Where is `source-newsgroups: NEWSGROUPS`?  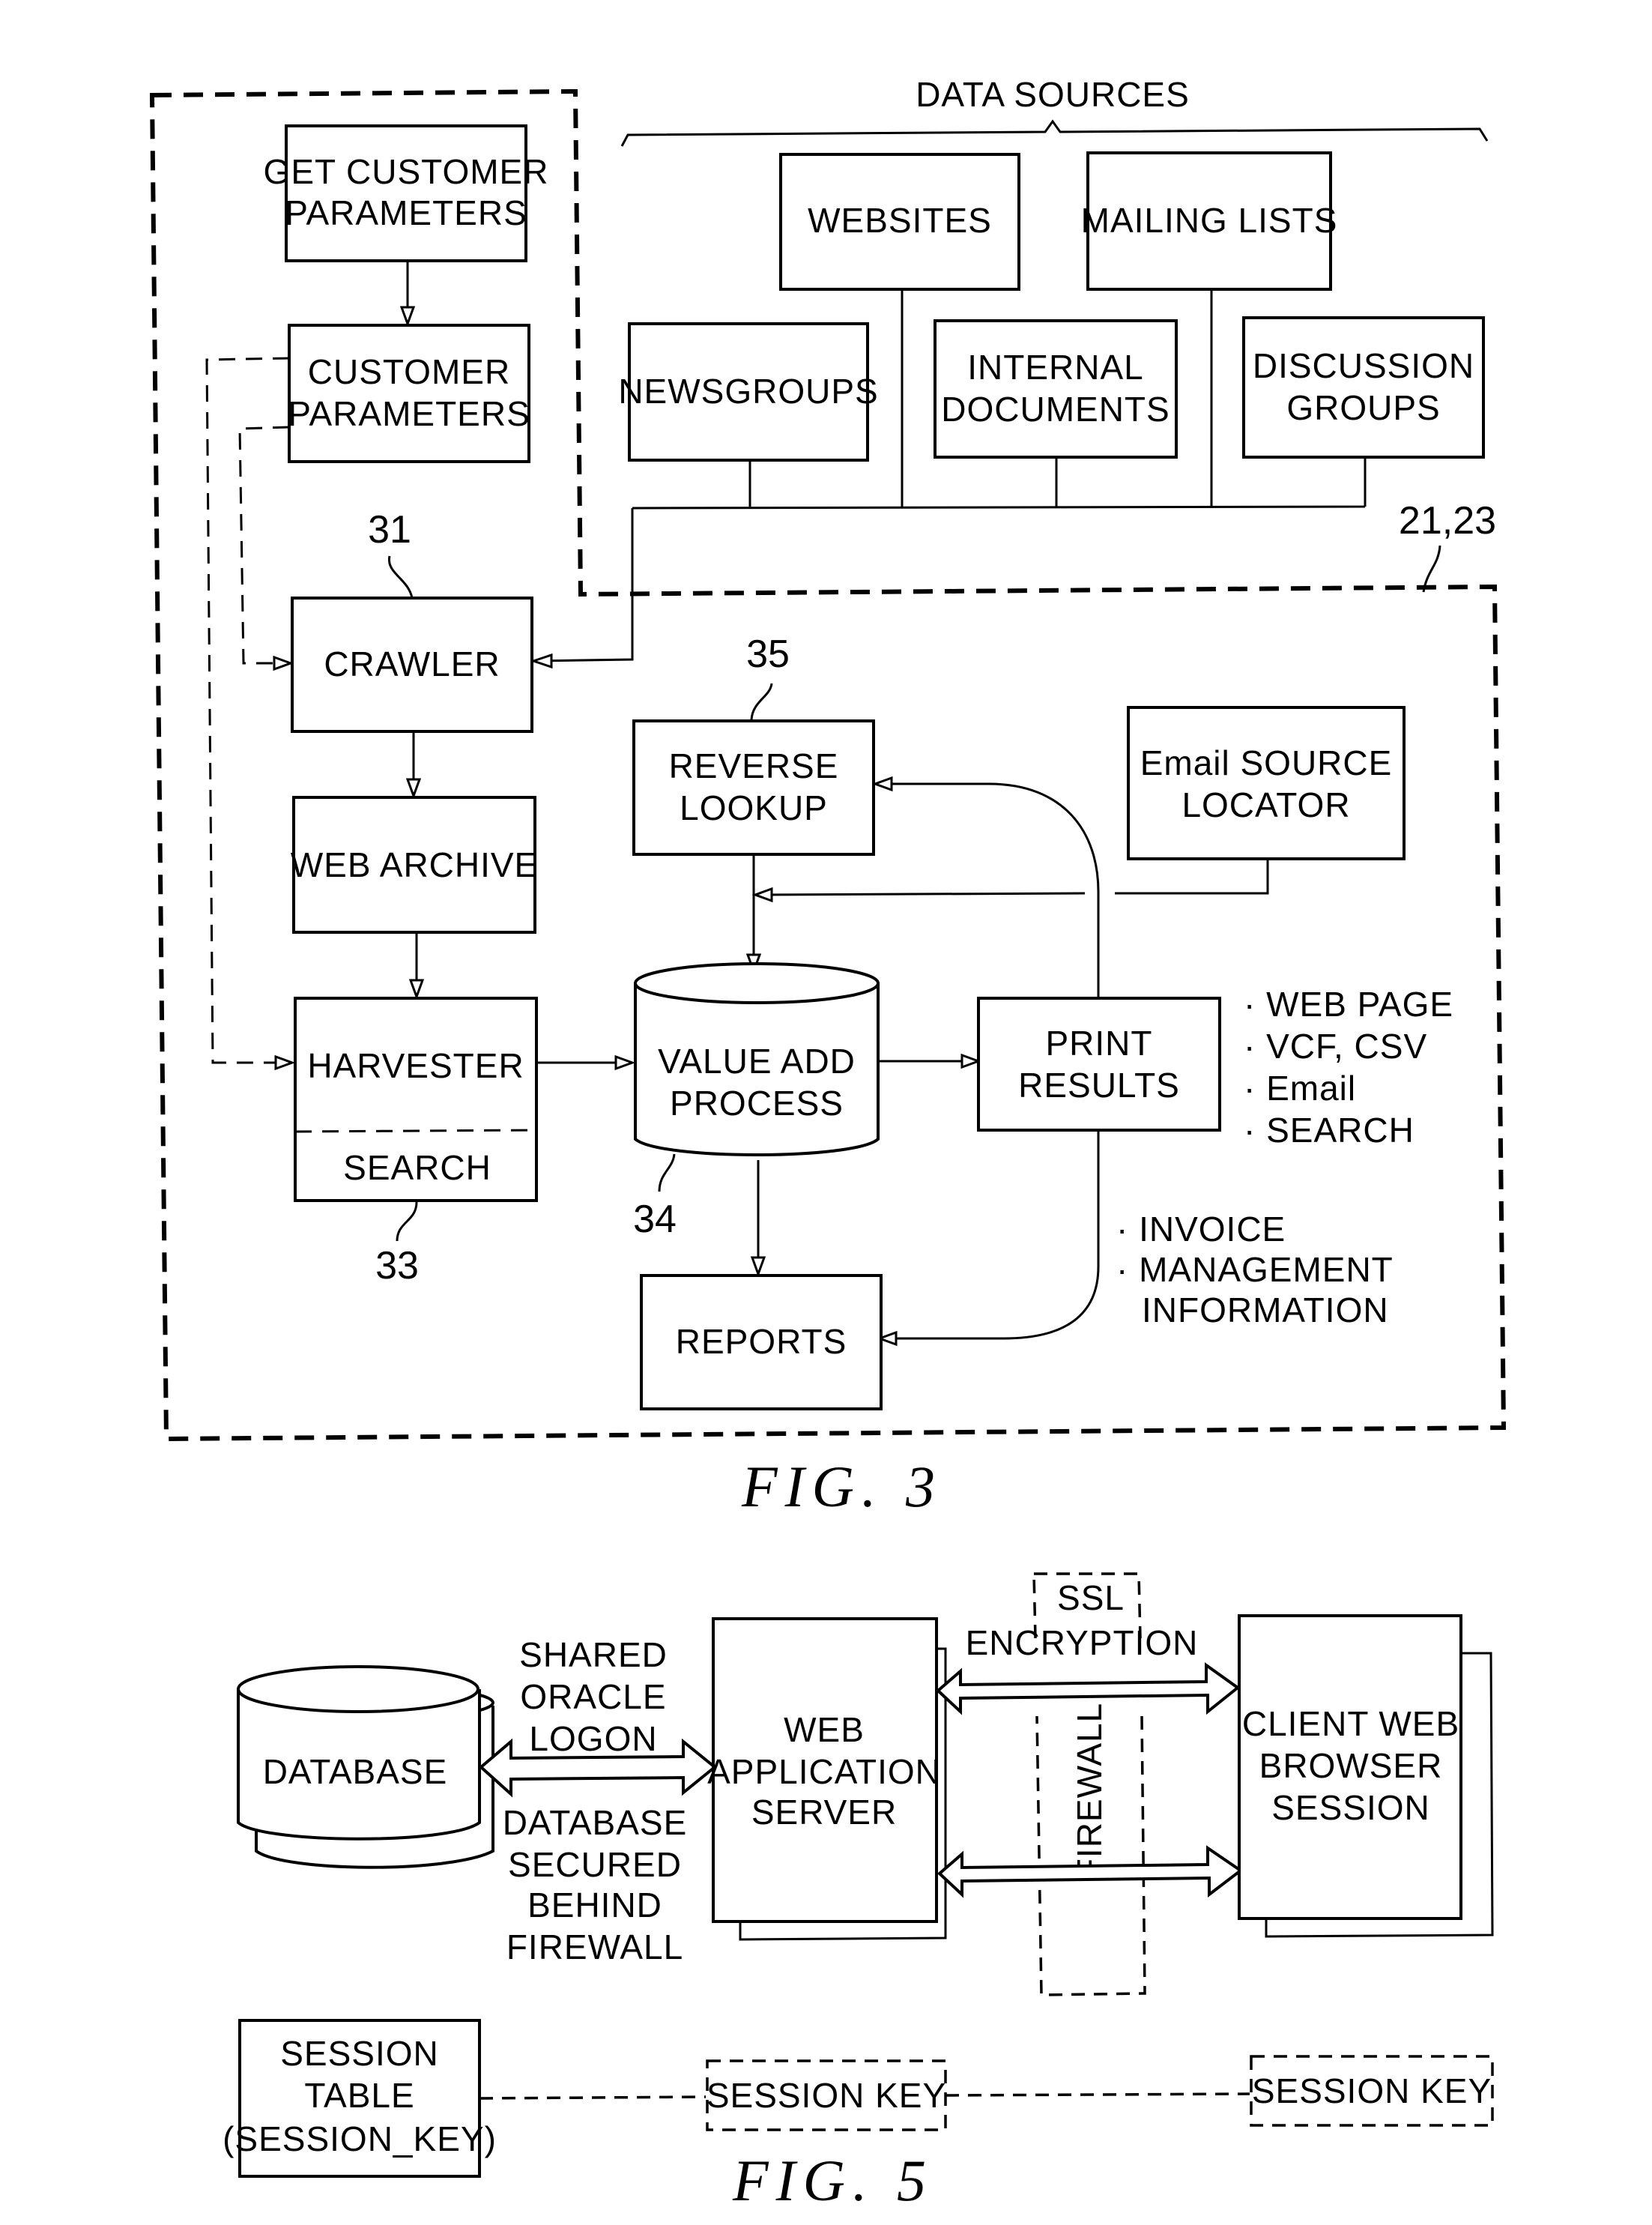
source-newsgroups: NEWSGROUPS is located at coordinates (748, 392).